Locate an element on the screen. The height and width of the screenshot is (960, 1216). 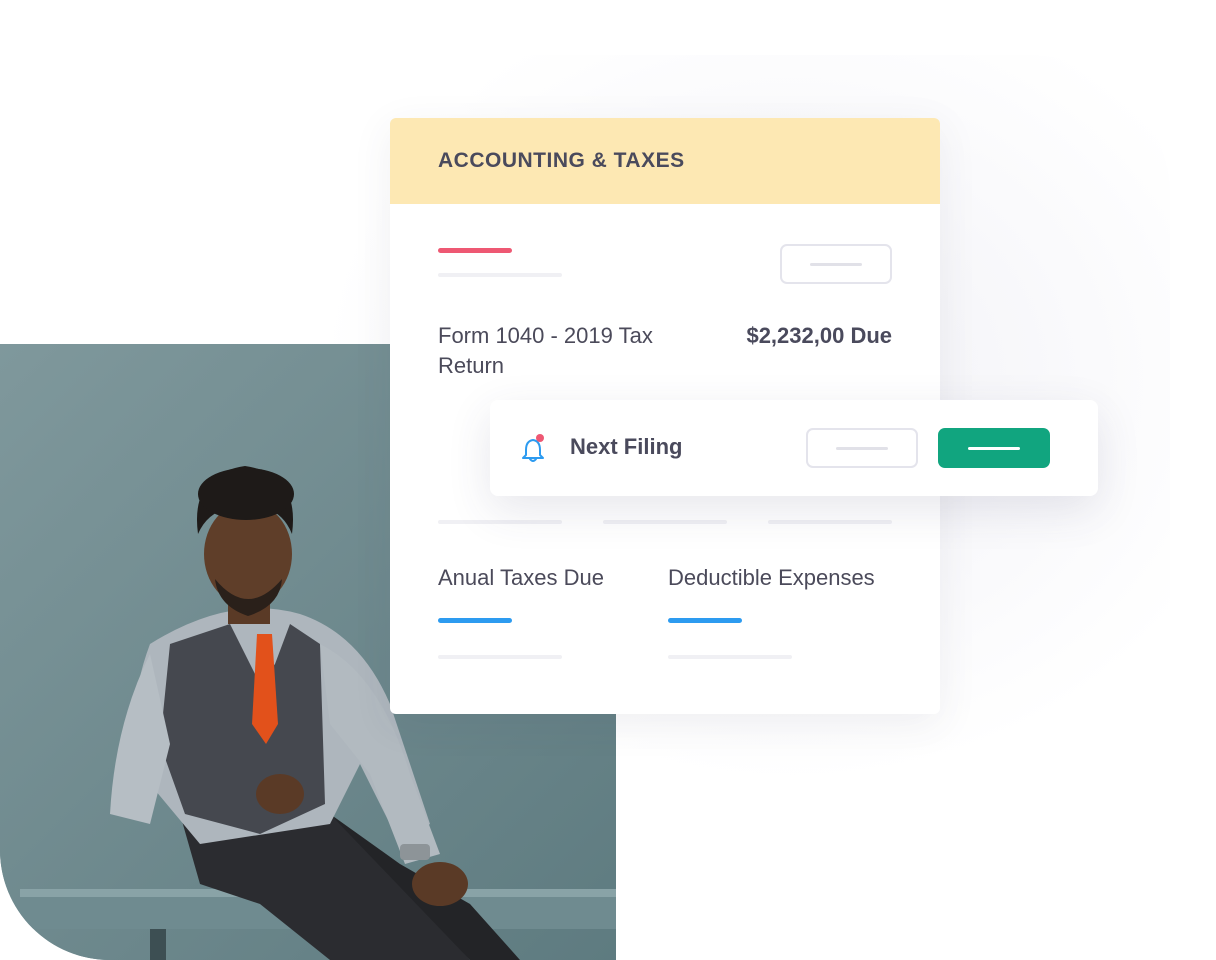
form-label: Form 1040 - 2019 Tax Return is located at coordinates (545, 350).